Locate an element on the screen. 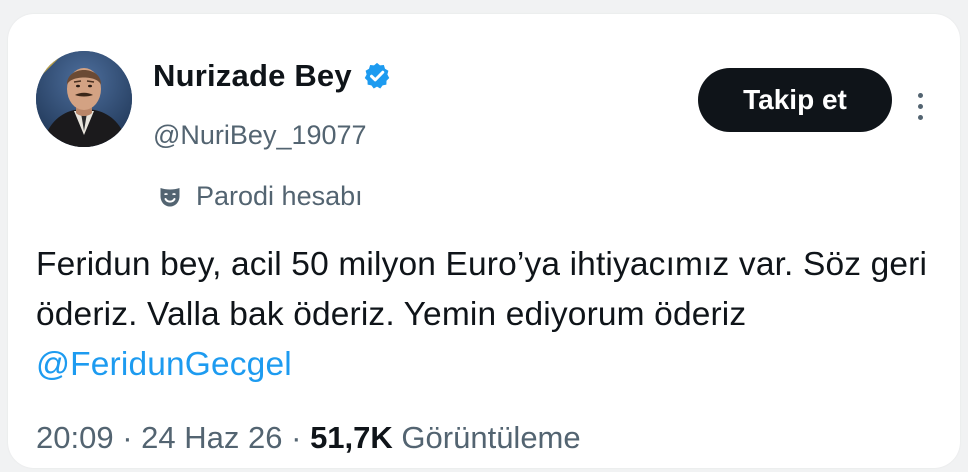 This screenshot has width=968, height=472. more-options-icon is located at coordinates (920, 106).